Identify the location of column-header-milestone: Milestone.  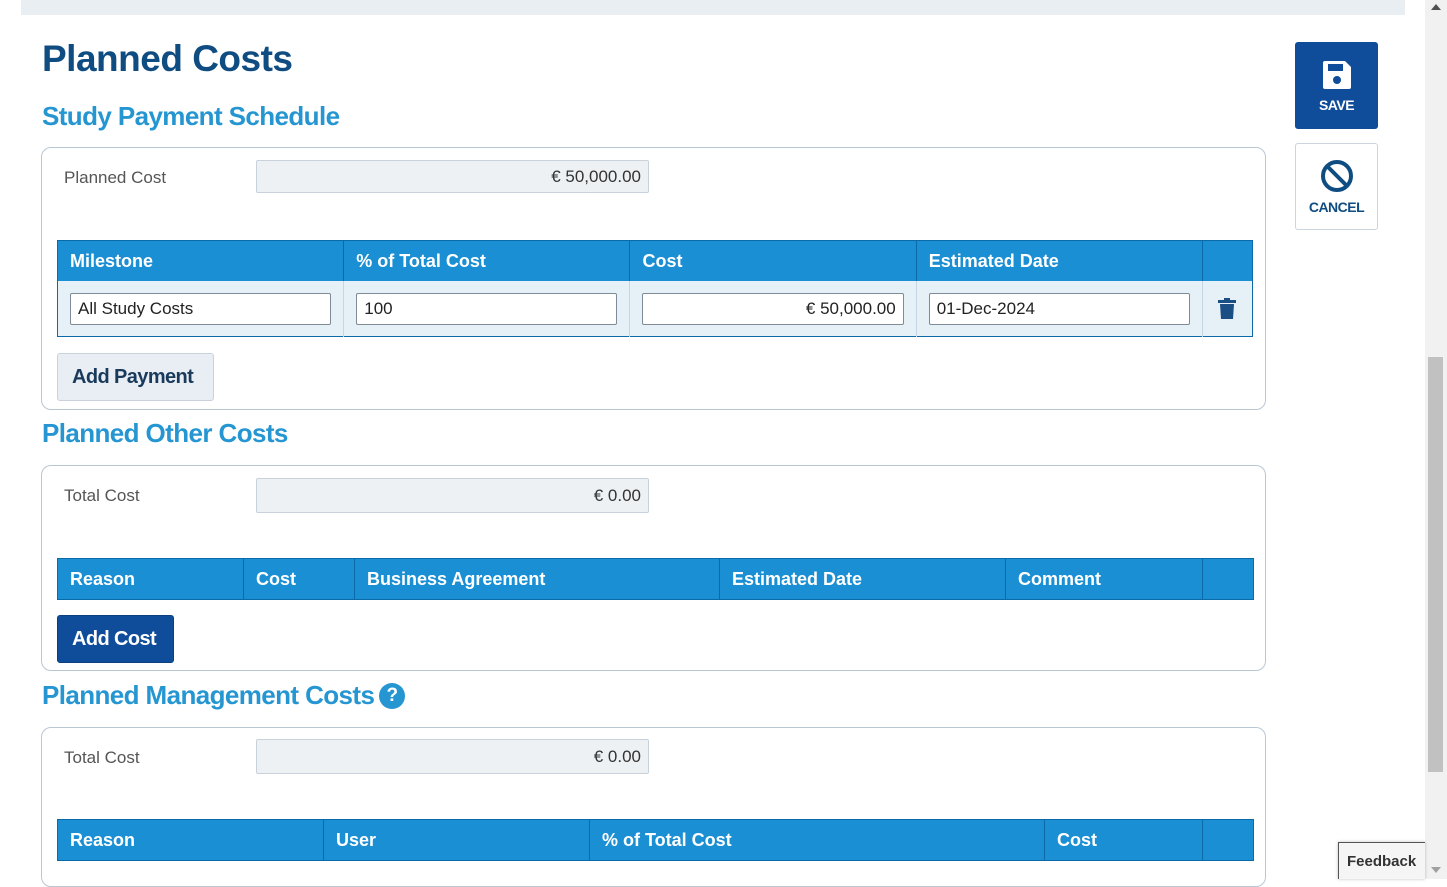
(201, 260).